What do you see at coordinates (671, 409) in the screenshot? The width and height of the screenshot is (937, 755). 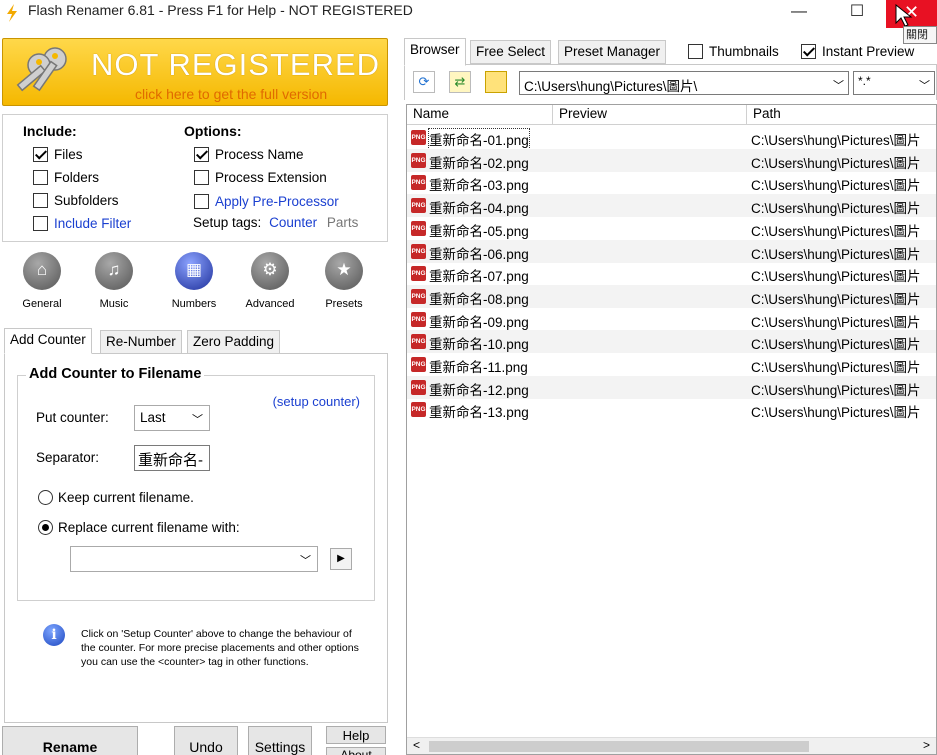 I see `file-row: PNG 重新命名-13.png C:\Users\hung\Pictures\圖片` at bounding box center [671, 409].